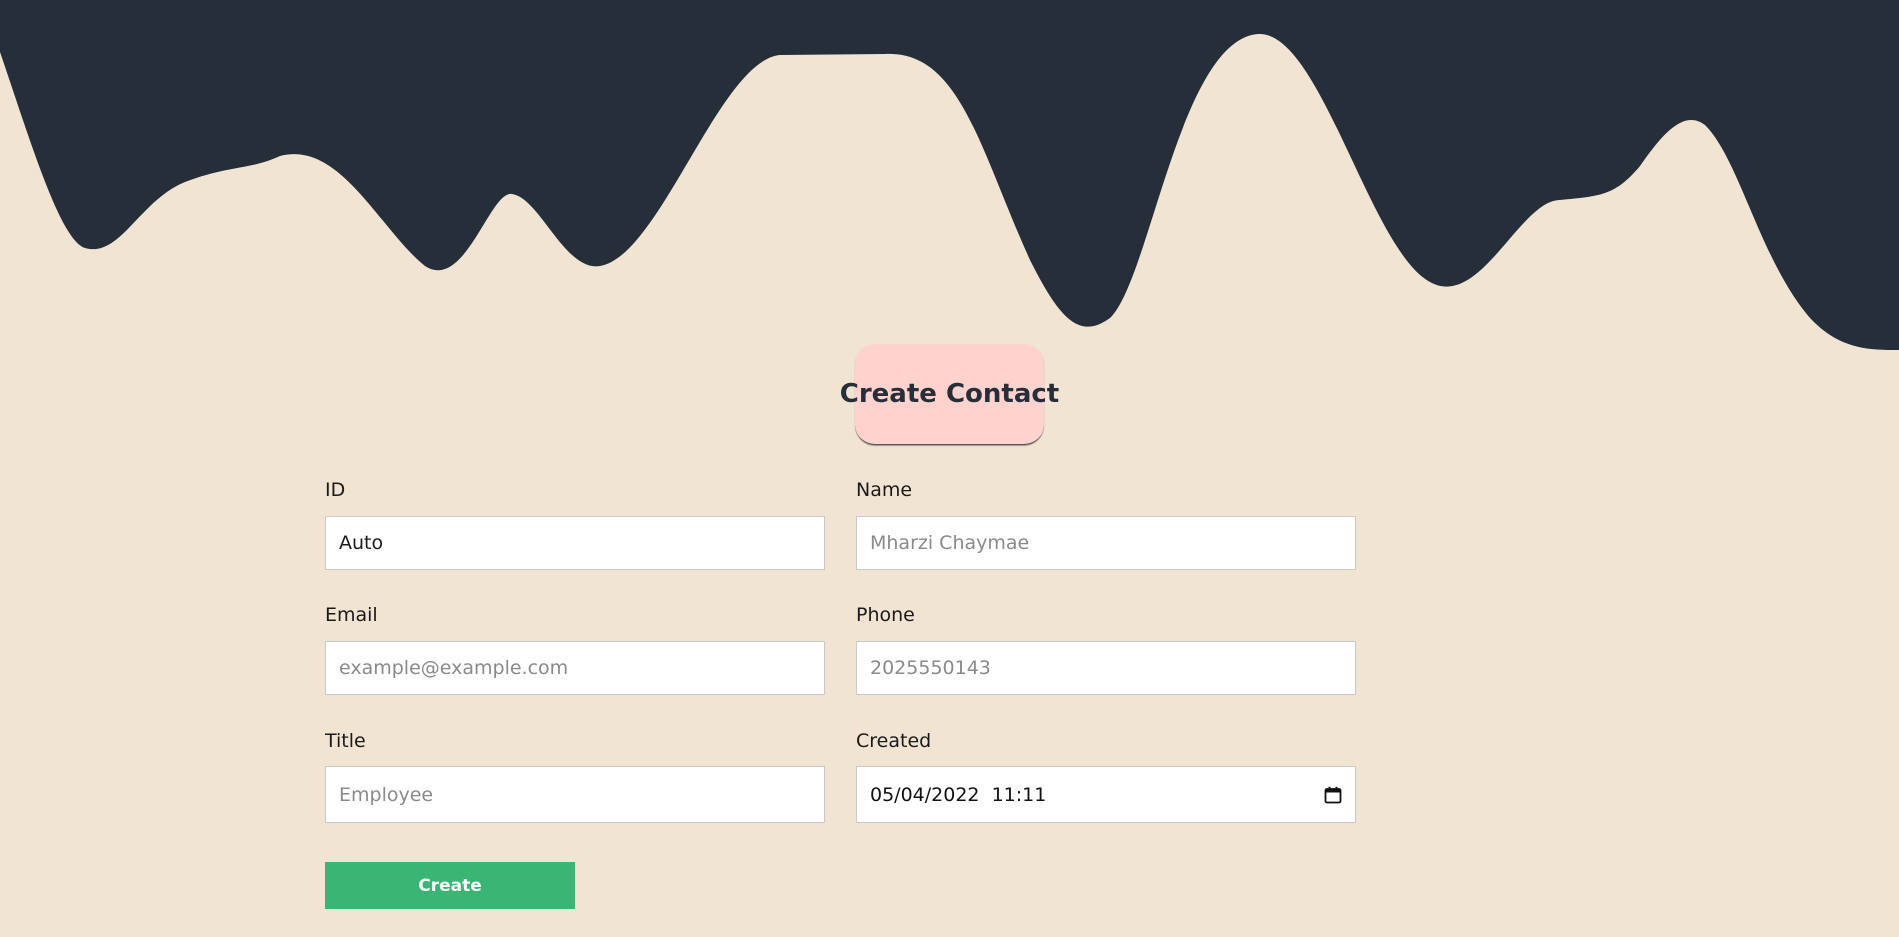  What do you see at coordinates (335, 490) in the screenshot?
I see `id-label: ID` at bounding box center [335, 490].